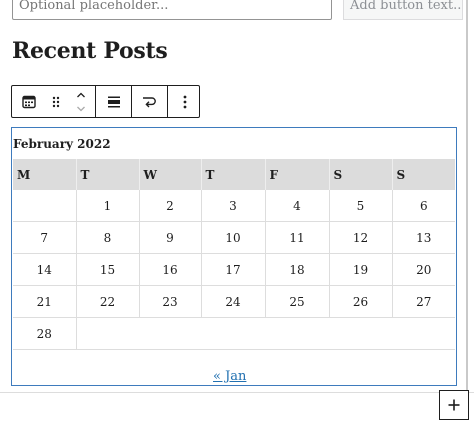  What do you see at coordinates (424, 301) in the screenshot?
I see `calendar-day-cell: 27` at bounding box center [424, 301].